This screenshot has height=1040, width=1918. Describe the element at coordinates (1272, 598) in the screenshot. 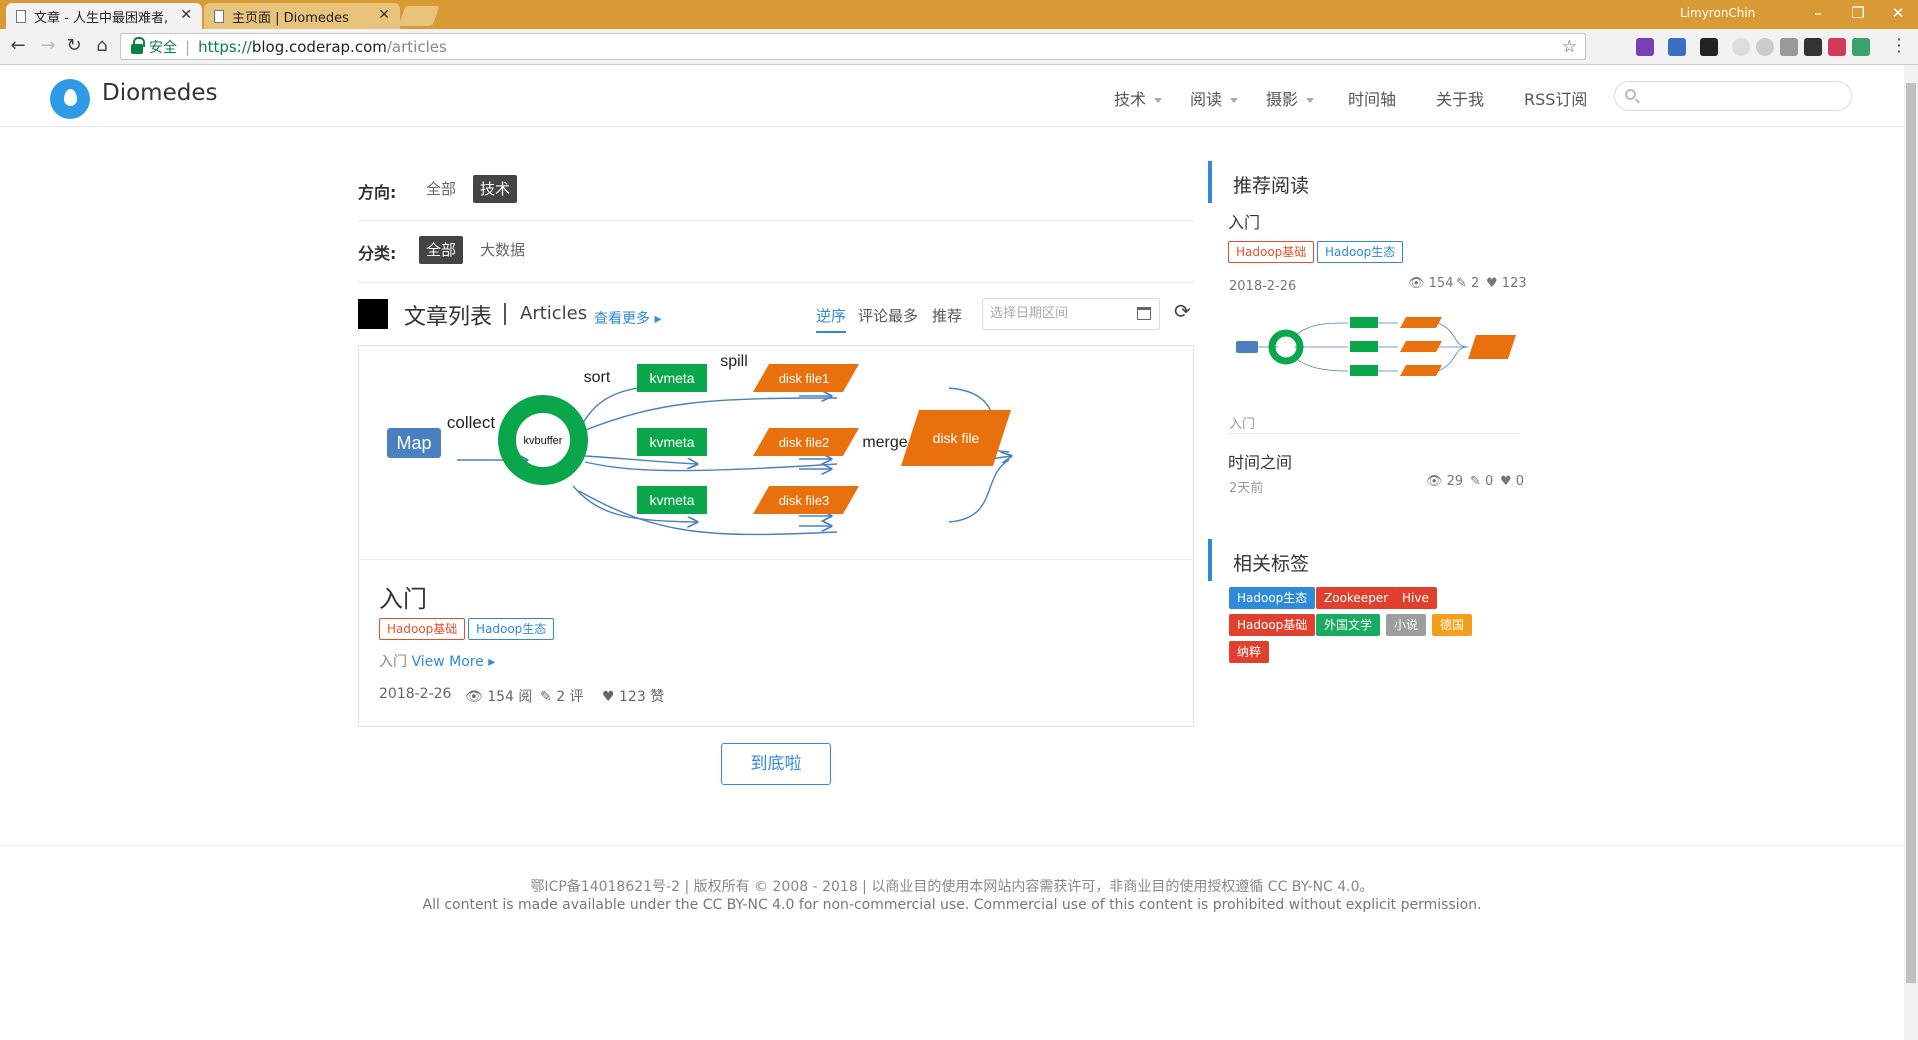

I see `related-tag: Hadoop生态` at that location.